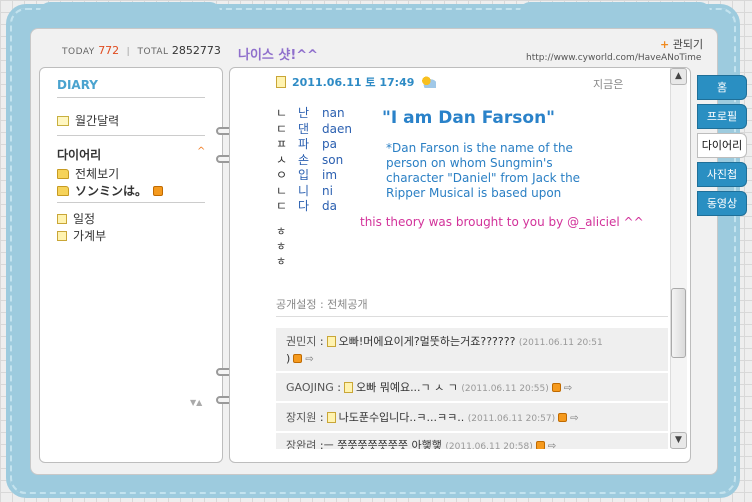  What do you see at coordinates (201, 151) in the screenshot?
I see `collapse-caret-icon: ^` at bounding box center [201, 151].